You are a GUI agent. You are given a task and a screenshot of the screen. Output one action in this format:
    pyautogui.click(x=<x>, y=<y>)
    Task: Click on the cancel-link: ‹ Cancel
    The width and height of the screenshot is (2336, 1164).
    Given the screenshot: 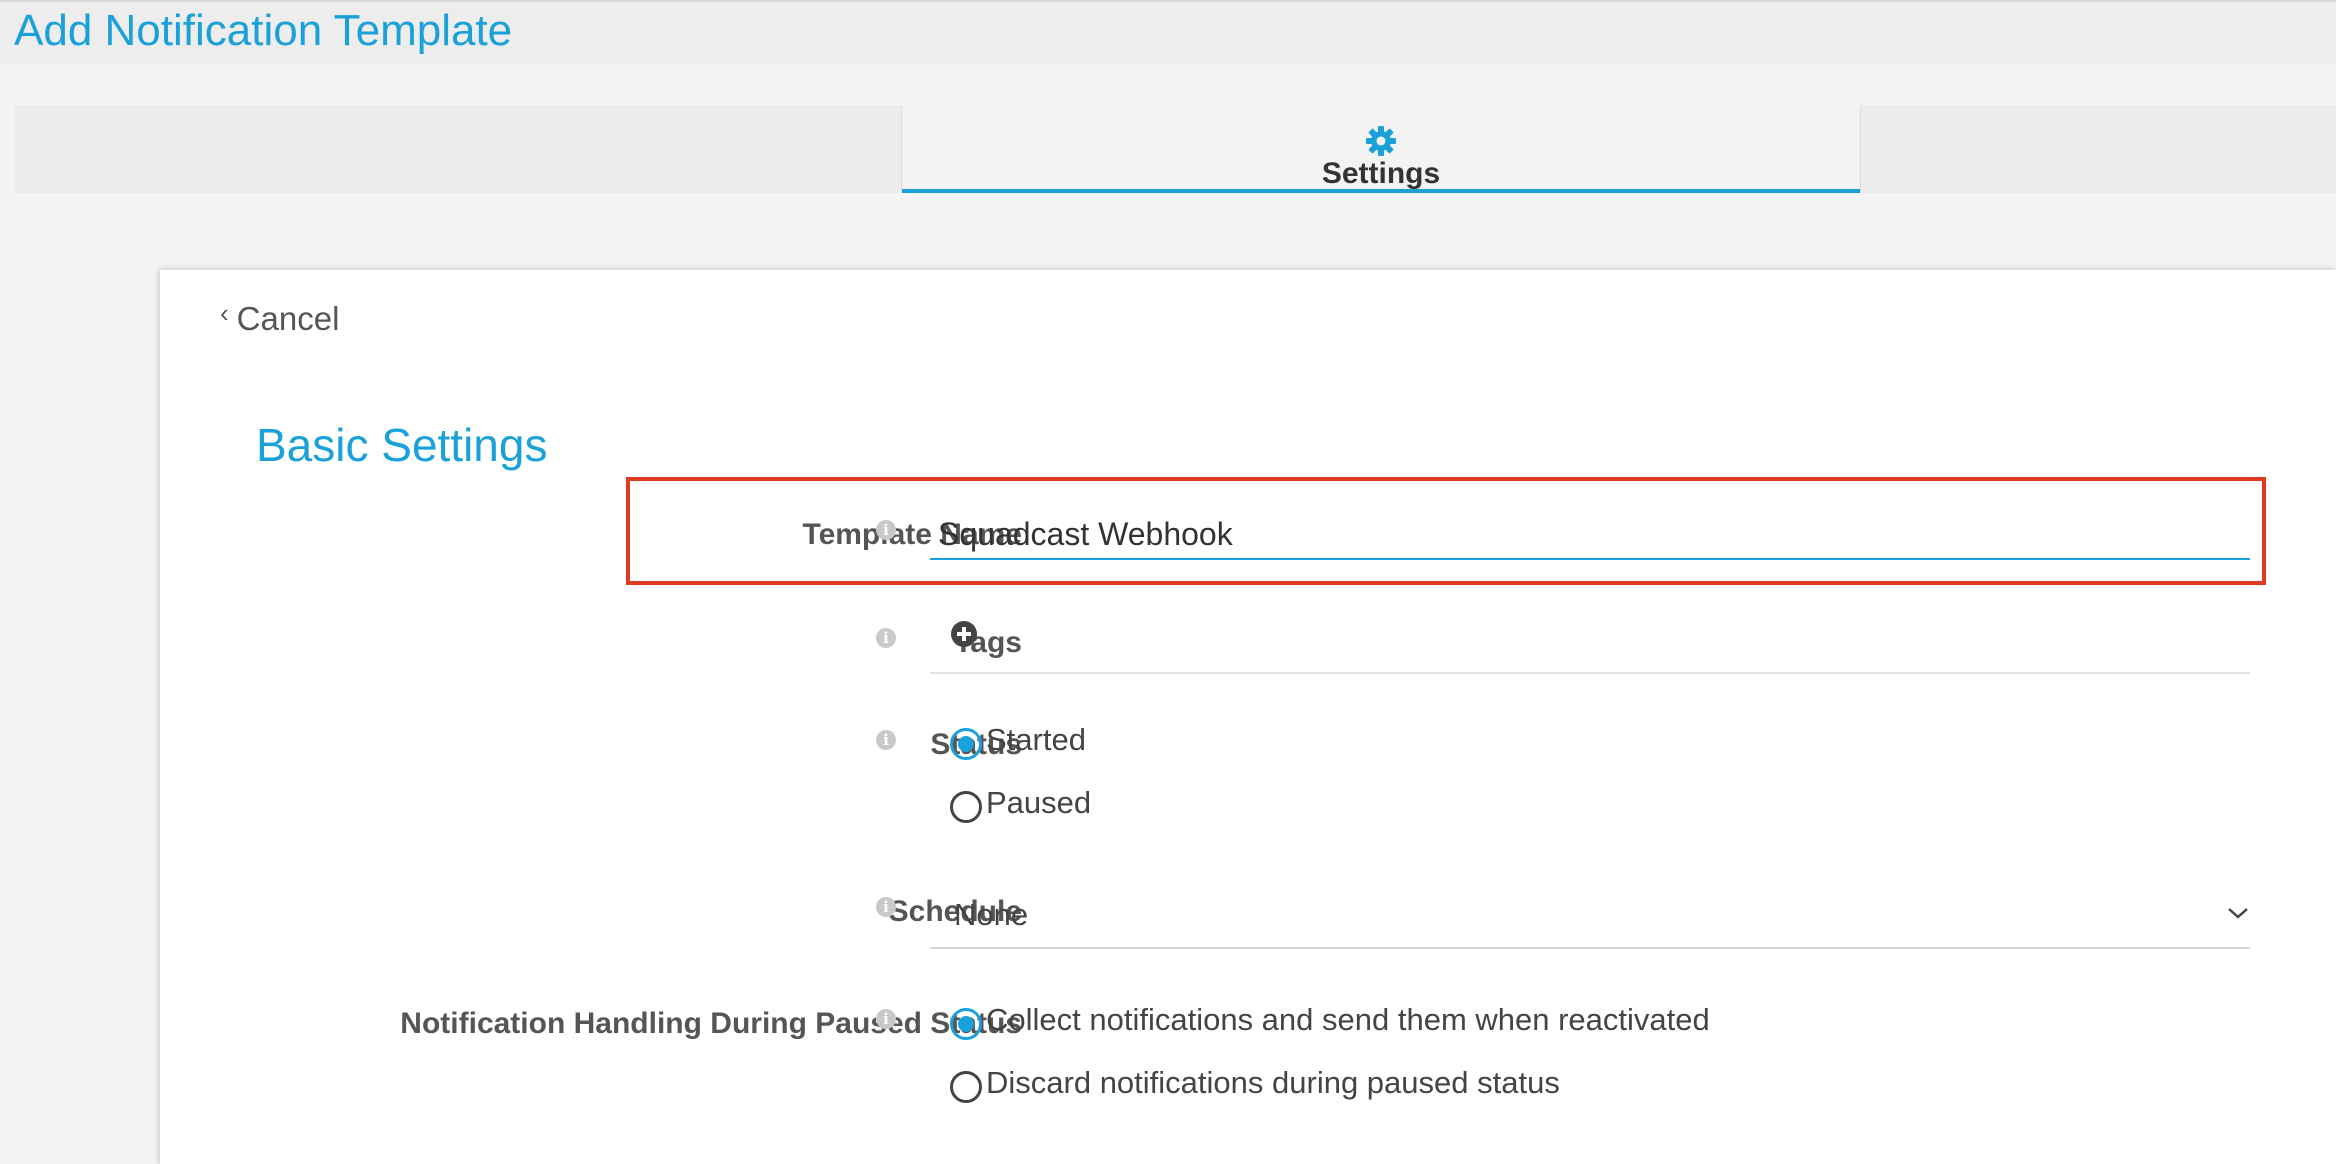 What is the action you would take?
    pyautogui.click(x=280, y=317)
    